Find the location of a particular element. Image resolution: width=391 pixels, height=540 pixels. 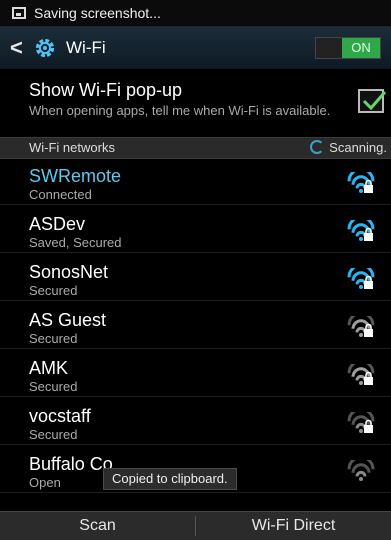

spinner-icon is located at coordinates (317, 147).